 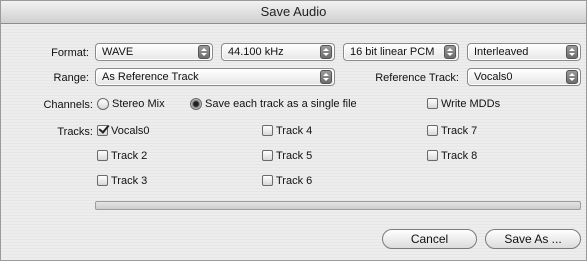 I want to click on track-checkbox-track-3: Track 3, so click(x=142, y=181).